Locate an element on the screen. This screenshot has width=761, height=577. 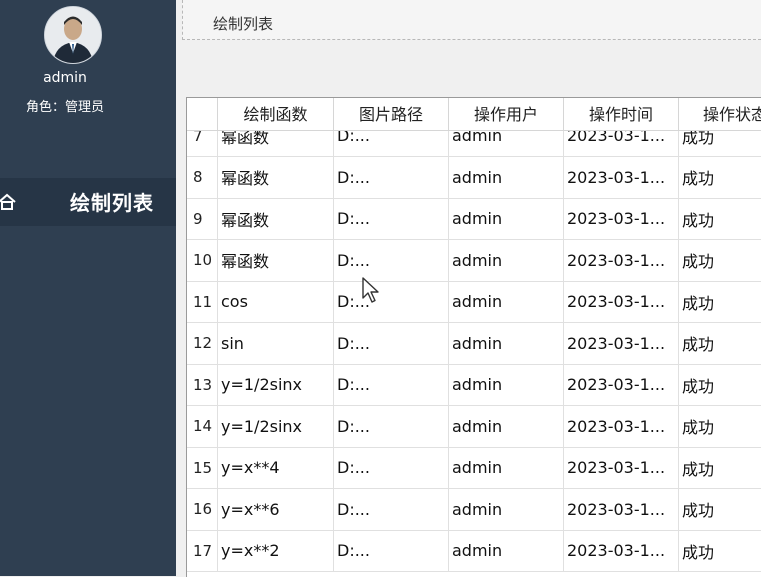
sidebar-item-draw-list: 绘制列表 is located at coordinates (88, 202).